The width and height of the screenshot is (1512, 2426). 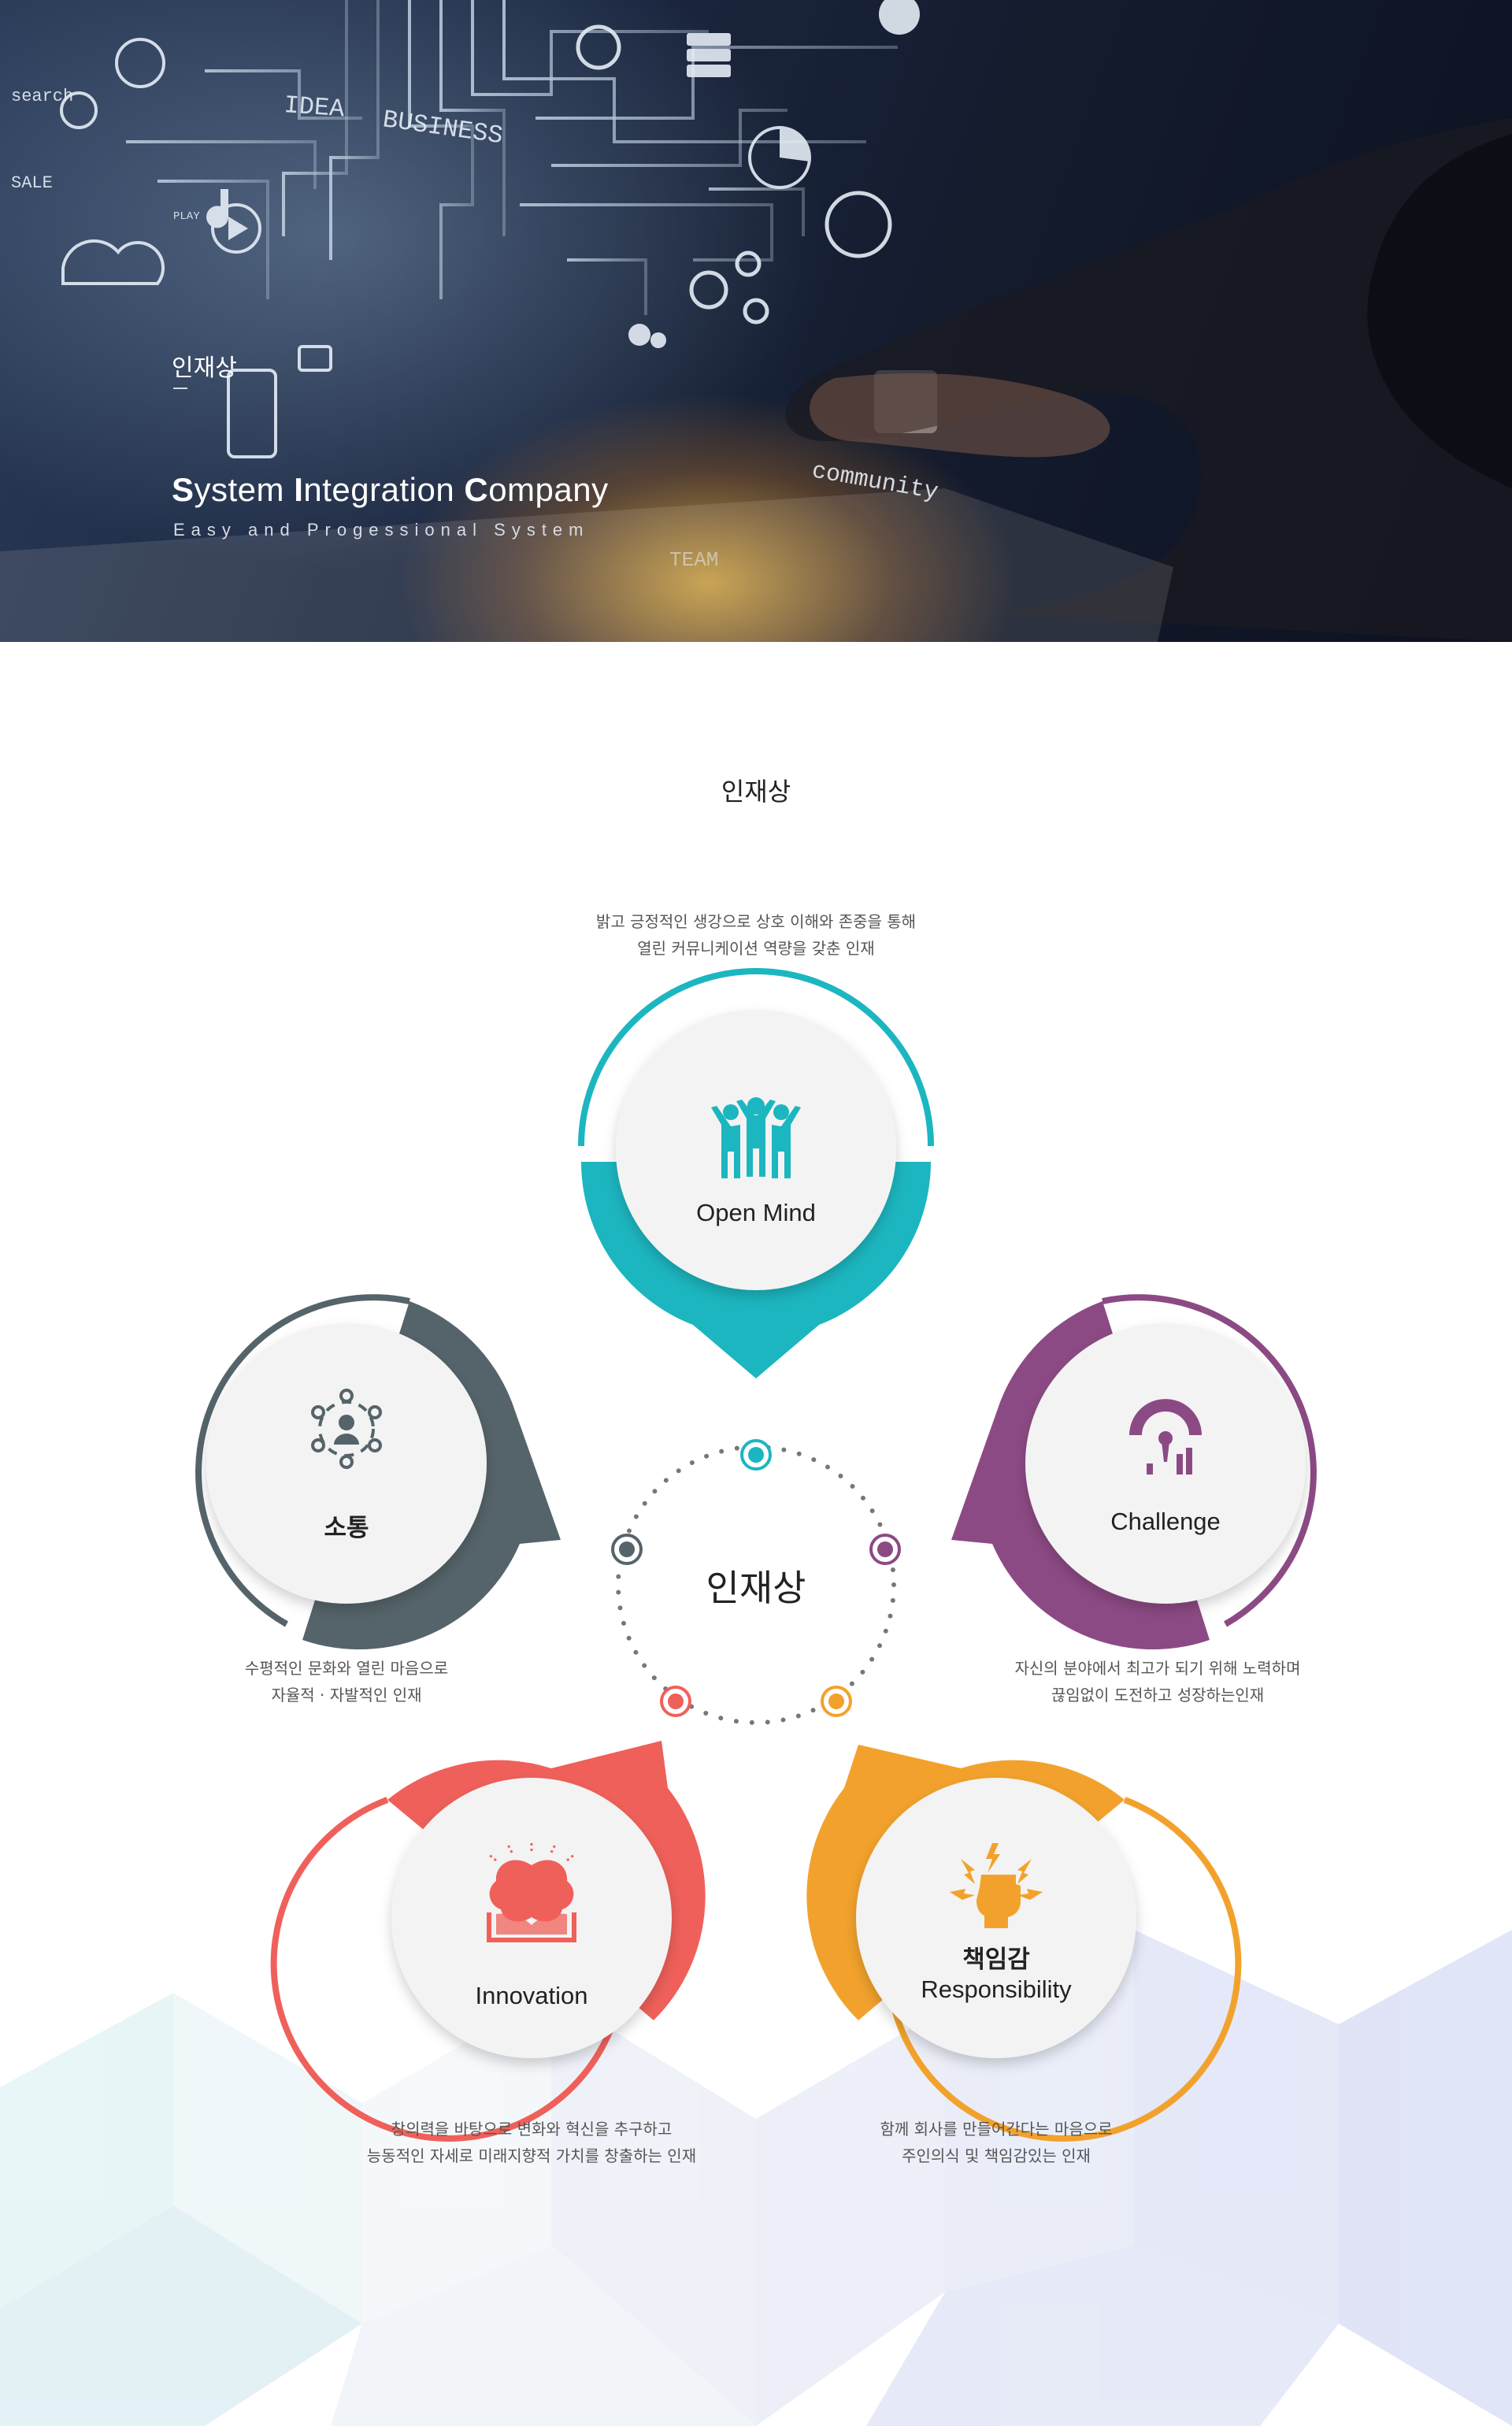 I want to click on node-challenge, so click(x=1134, y=1472).